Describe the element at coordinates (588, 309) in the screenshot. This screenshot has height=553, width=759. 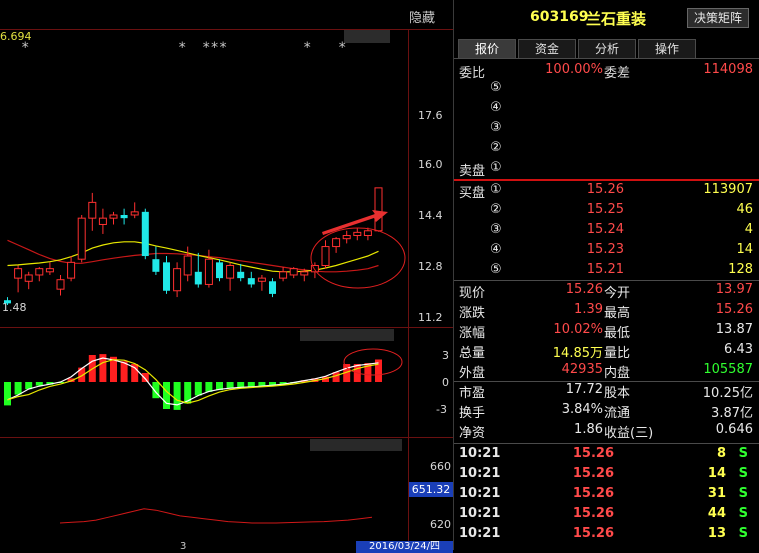
I see `stat-value: 1.39` at that location.